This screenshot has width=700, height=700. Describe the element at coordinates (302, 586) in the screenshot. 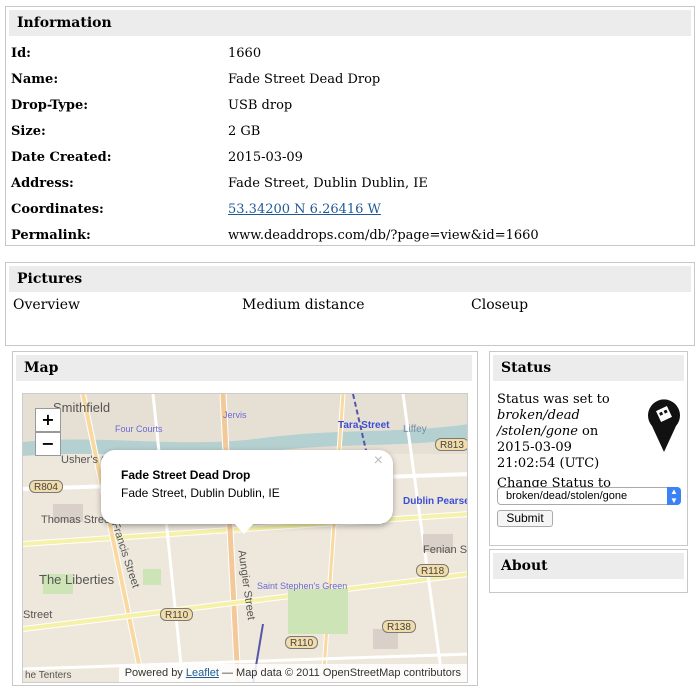

I see `map-label-st-stephens-green: Saint Stephen's Green` at that location.